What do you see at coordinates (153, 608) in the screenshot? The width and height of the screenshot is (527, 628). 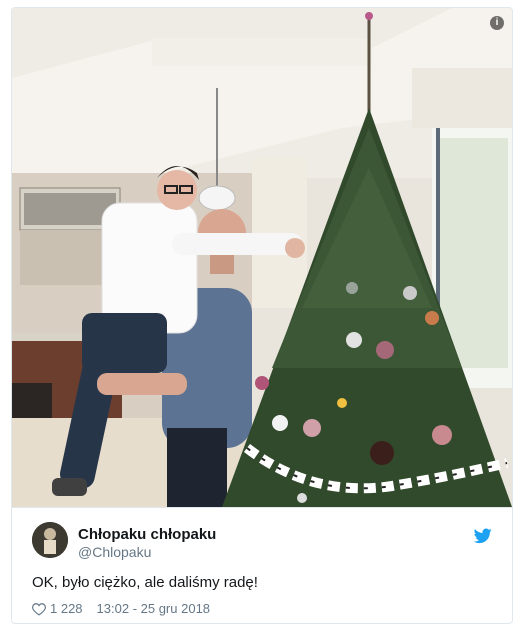 I see `tweet-timestamp: 13:02 - 25 gru 2018` at bounding box center [153, 608].